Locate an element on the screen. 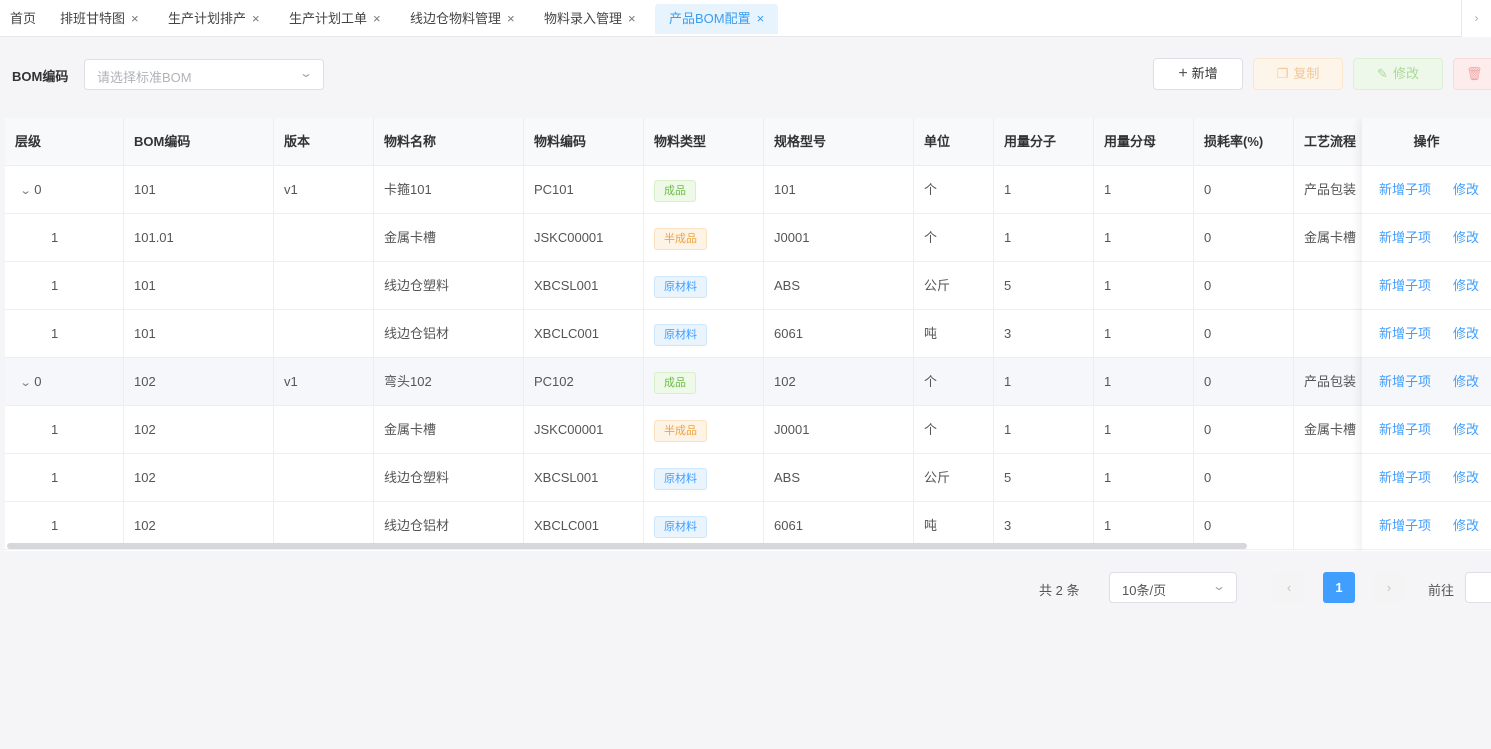  cell-value: 公斤 is located at coordinates (937, 285).